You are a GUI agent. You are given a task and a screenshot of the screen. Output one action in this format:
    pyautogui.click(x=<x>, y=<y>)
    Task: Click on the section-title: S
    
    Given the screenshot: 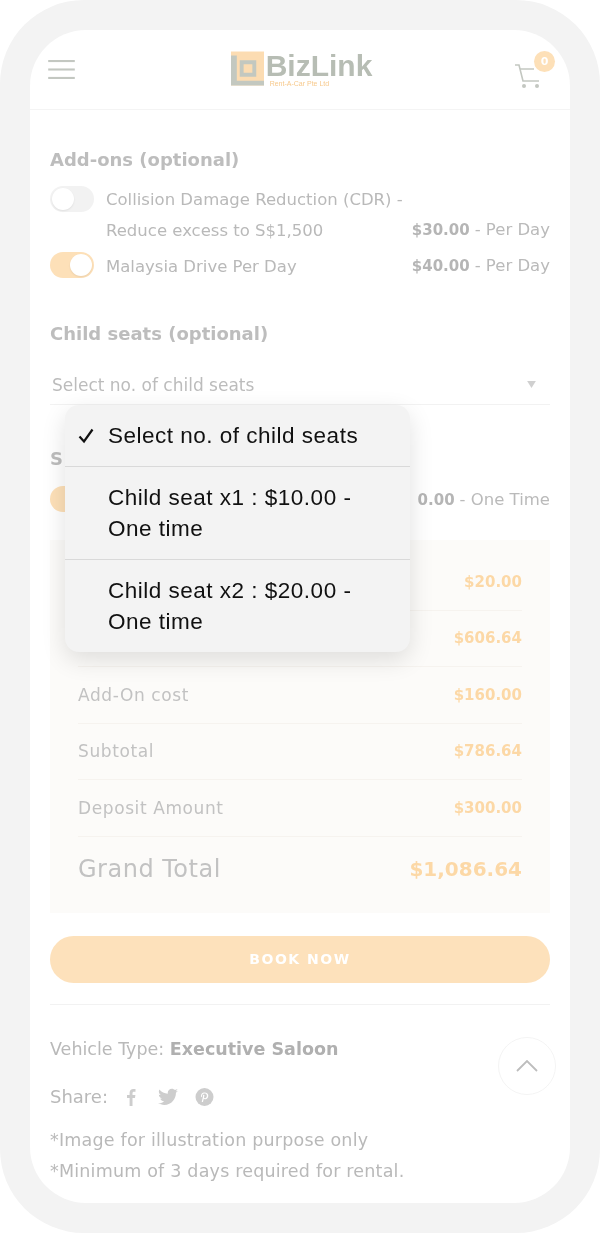 What is the action you would take?
    pyautogui.click(x=56, y=459)
    